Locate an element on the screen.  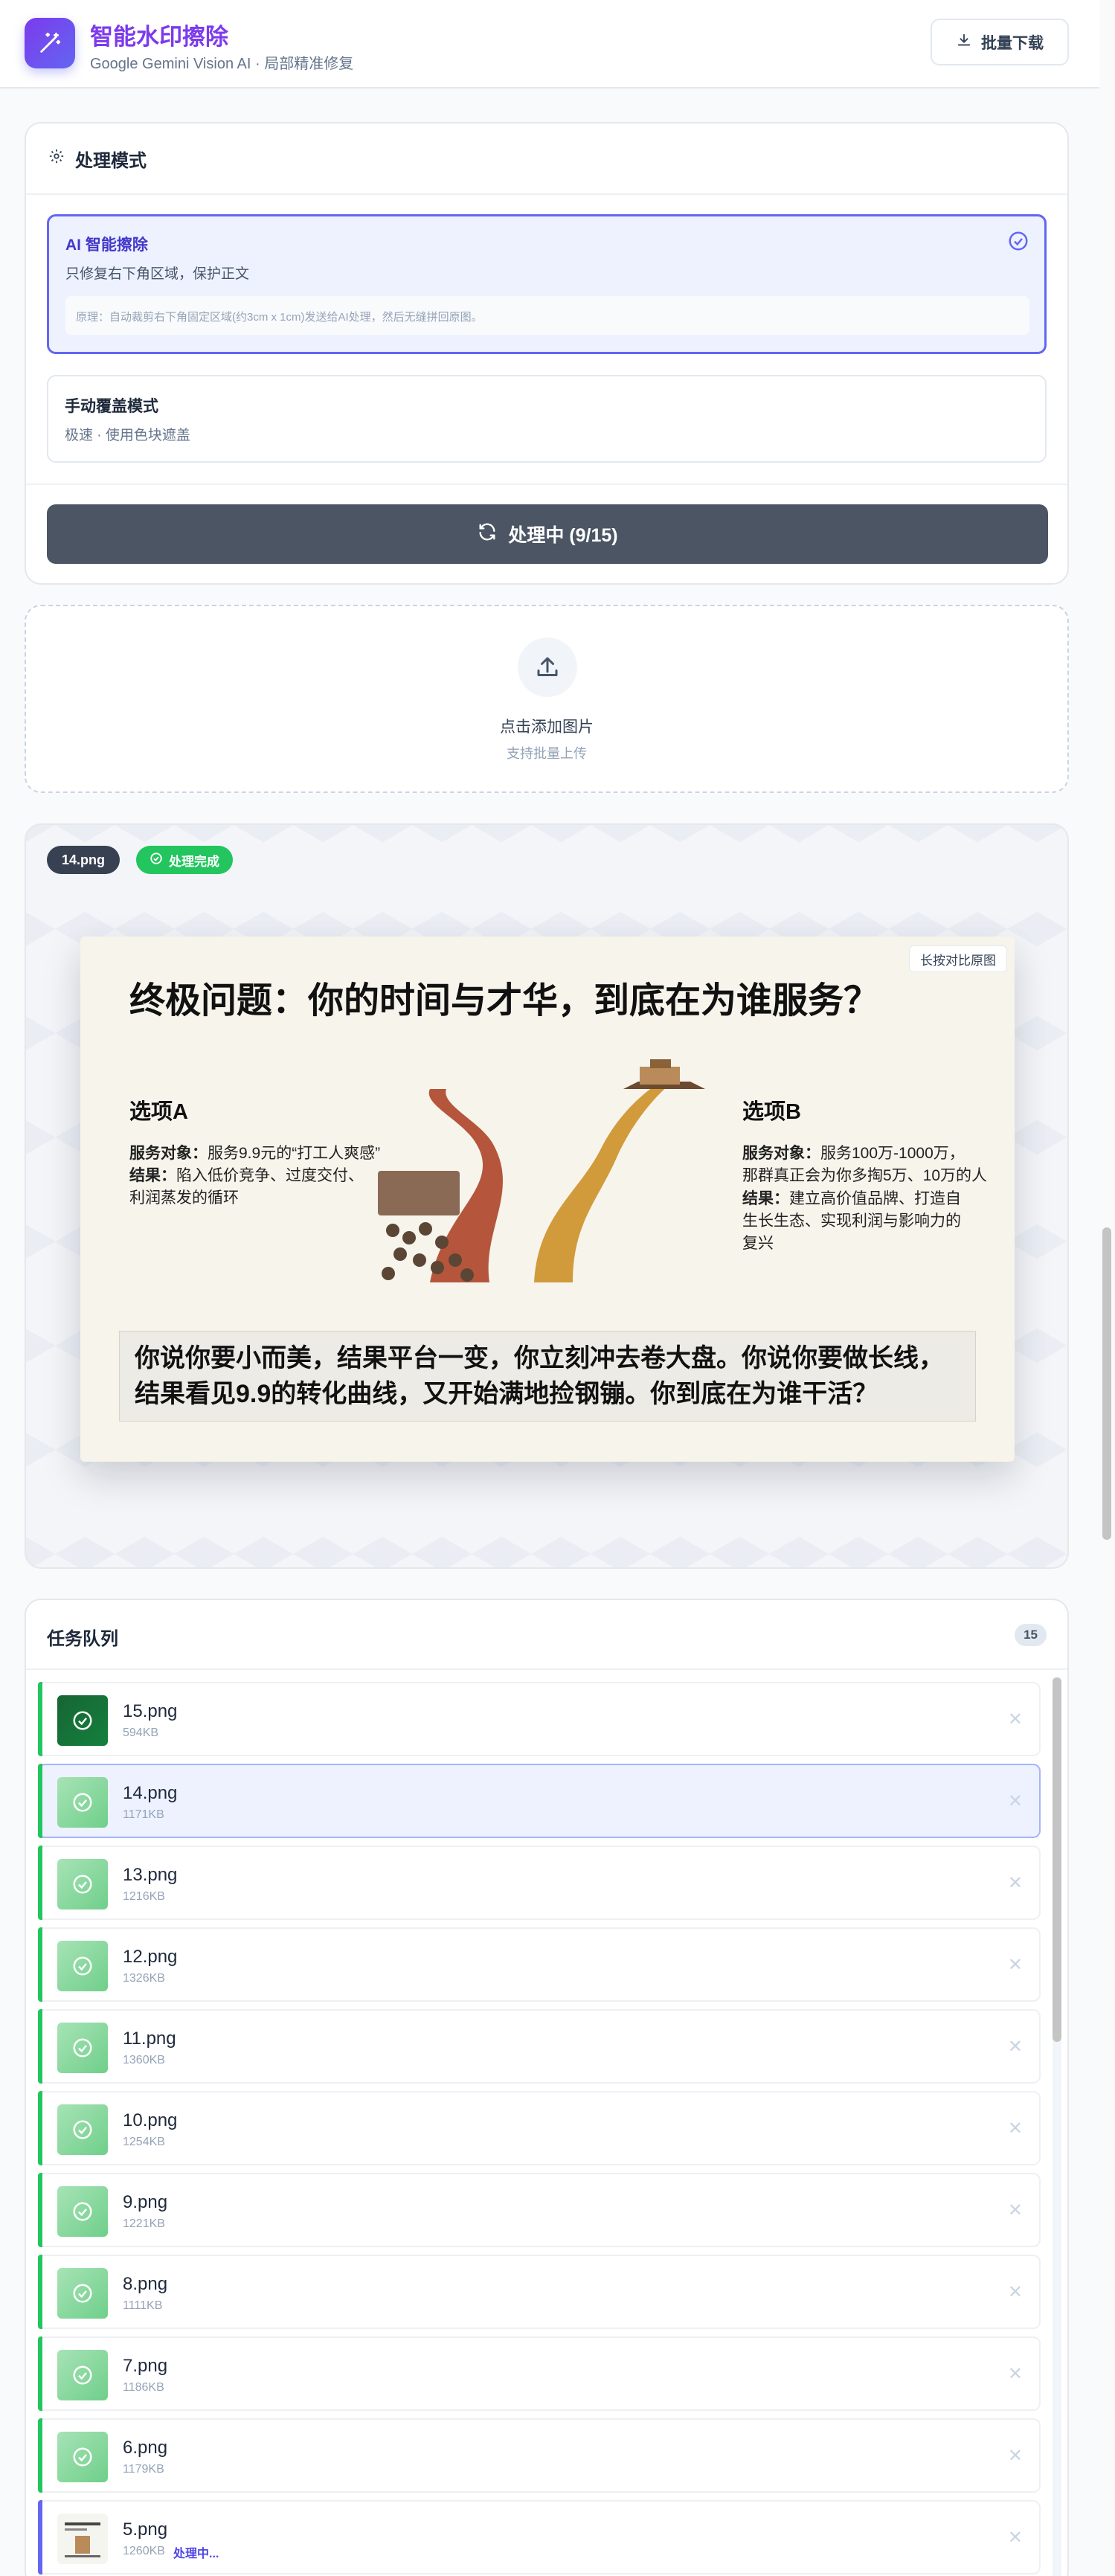
page-scrollbar-thumb is located at coordinates (1106, 1383).